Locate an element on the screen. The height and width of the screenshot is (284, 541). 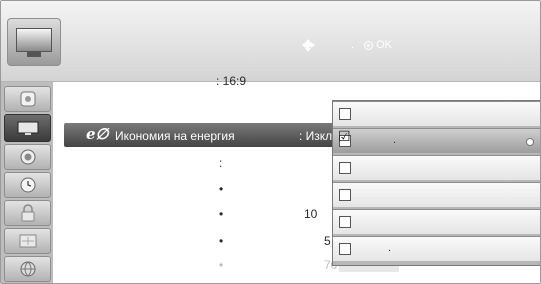
energy-saving-value: : Изкл is located at coordinates (316, 136).